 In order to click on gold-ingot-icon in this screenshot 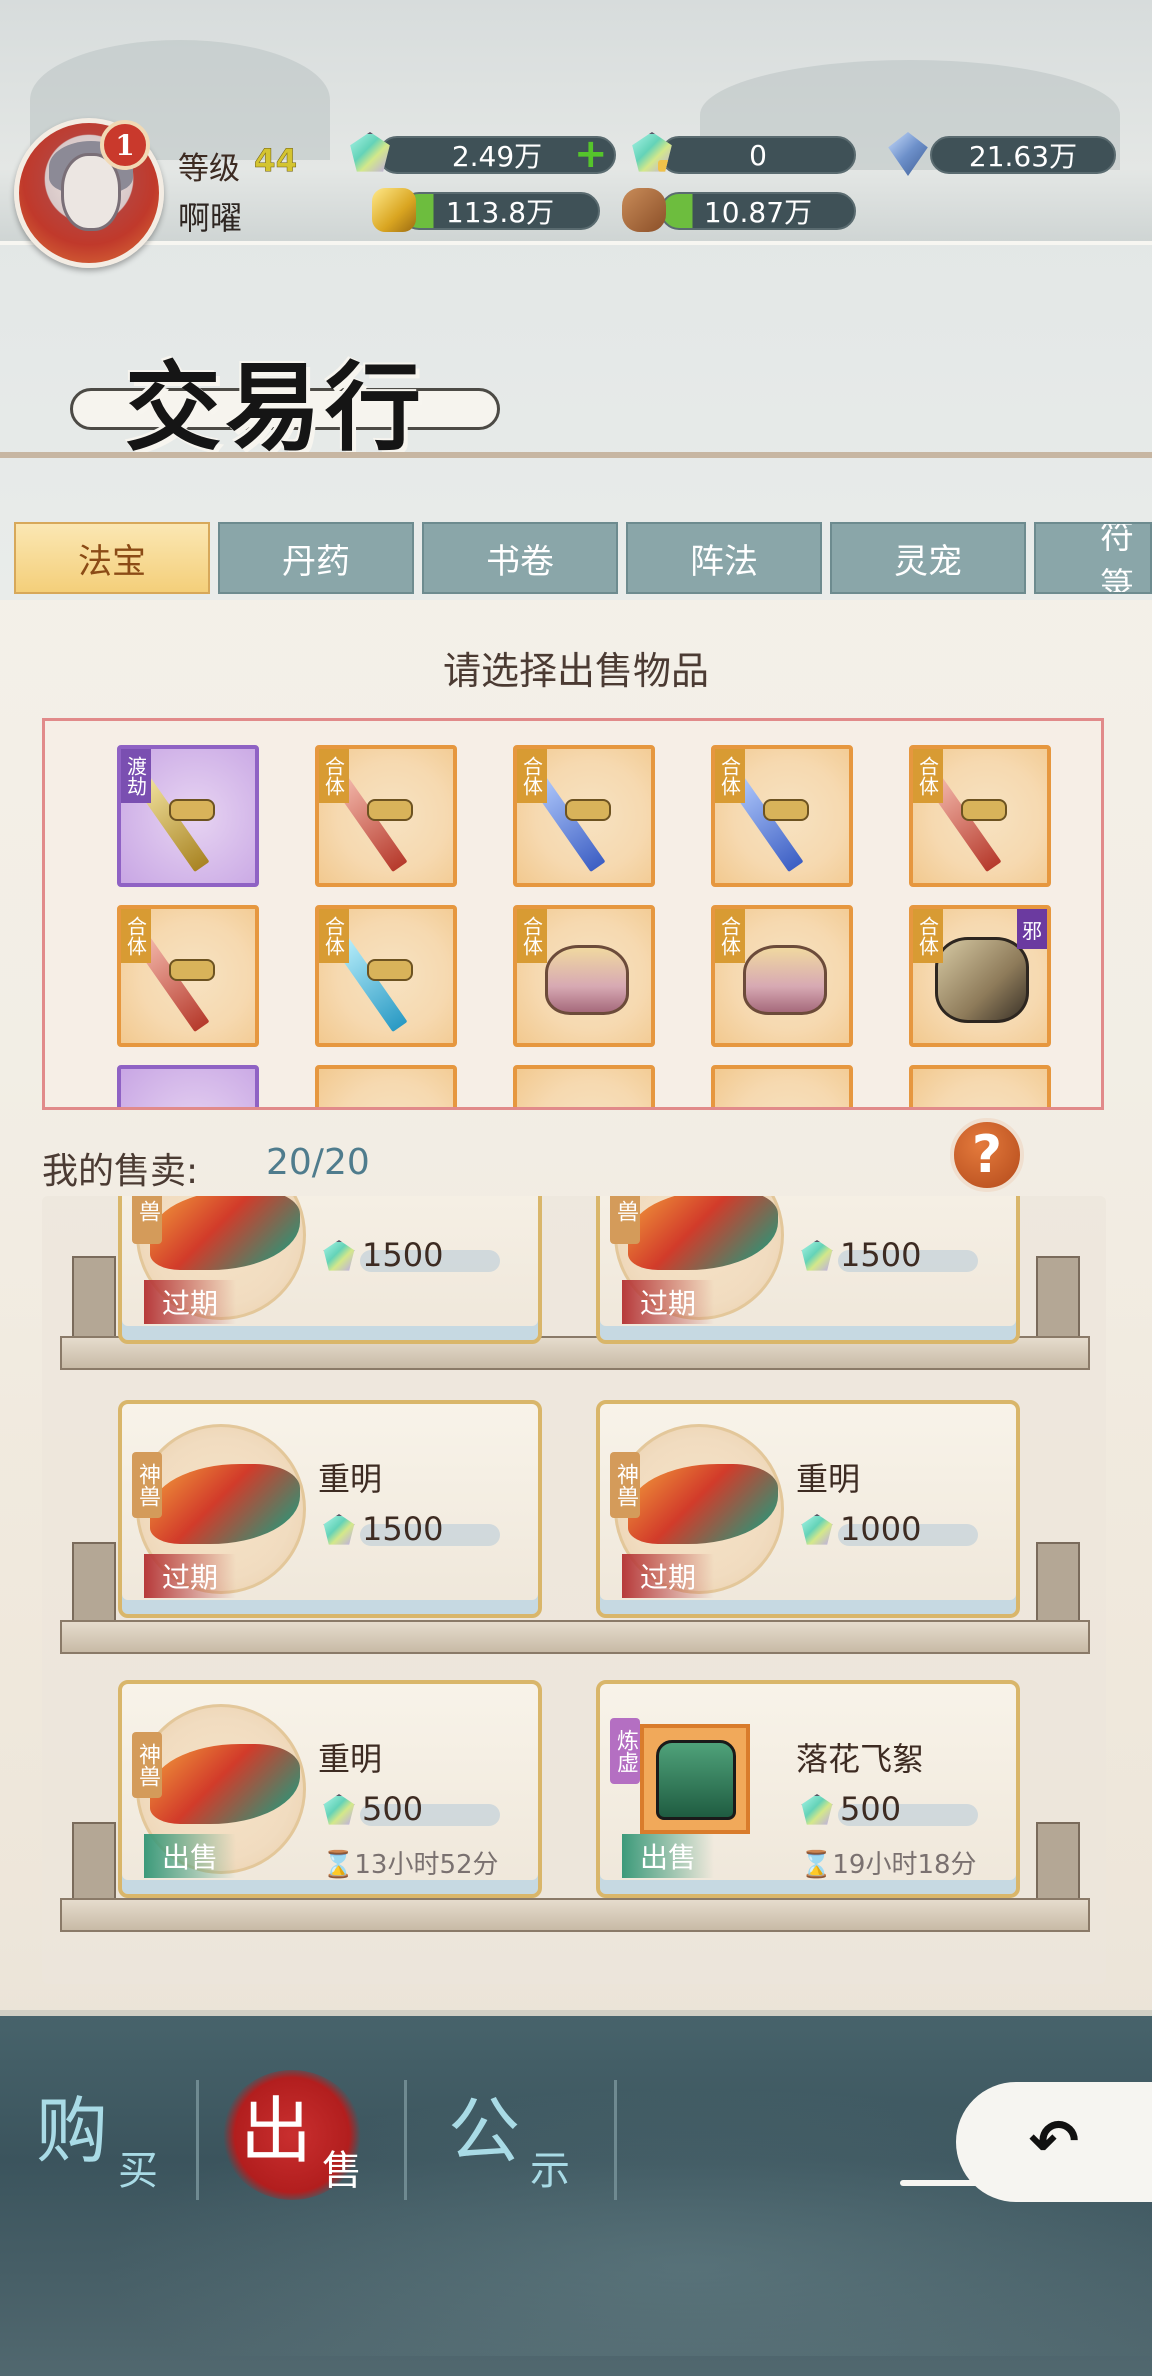, I will do `click(394, 210)`.